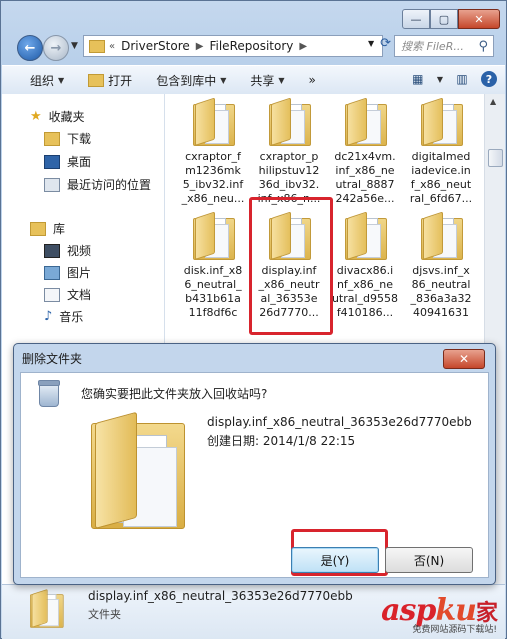 This screenshot has height=639, width=507. I want to click on back-arrow-icon: ←, so click(30, 48).